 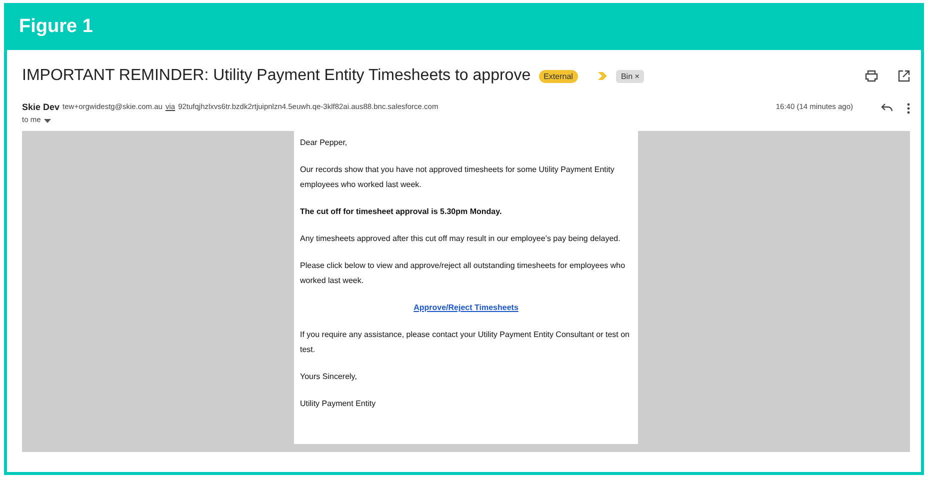 I want to click on print-icon, so click(x=871, y=76).